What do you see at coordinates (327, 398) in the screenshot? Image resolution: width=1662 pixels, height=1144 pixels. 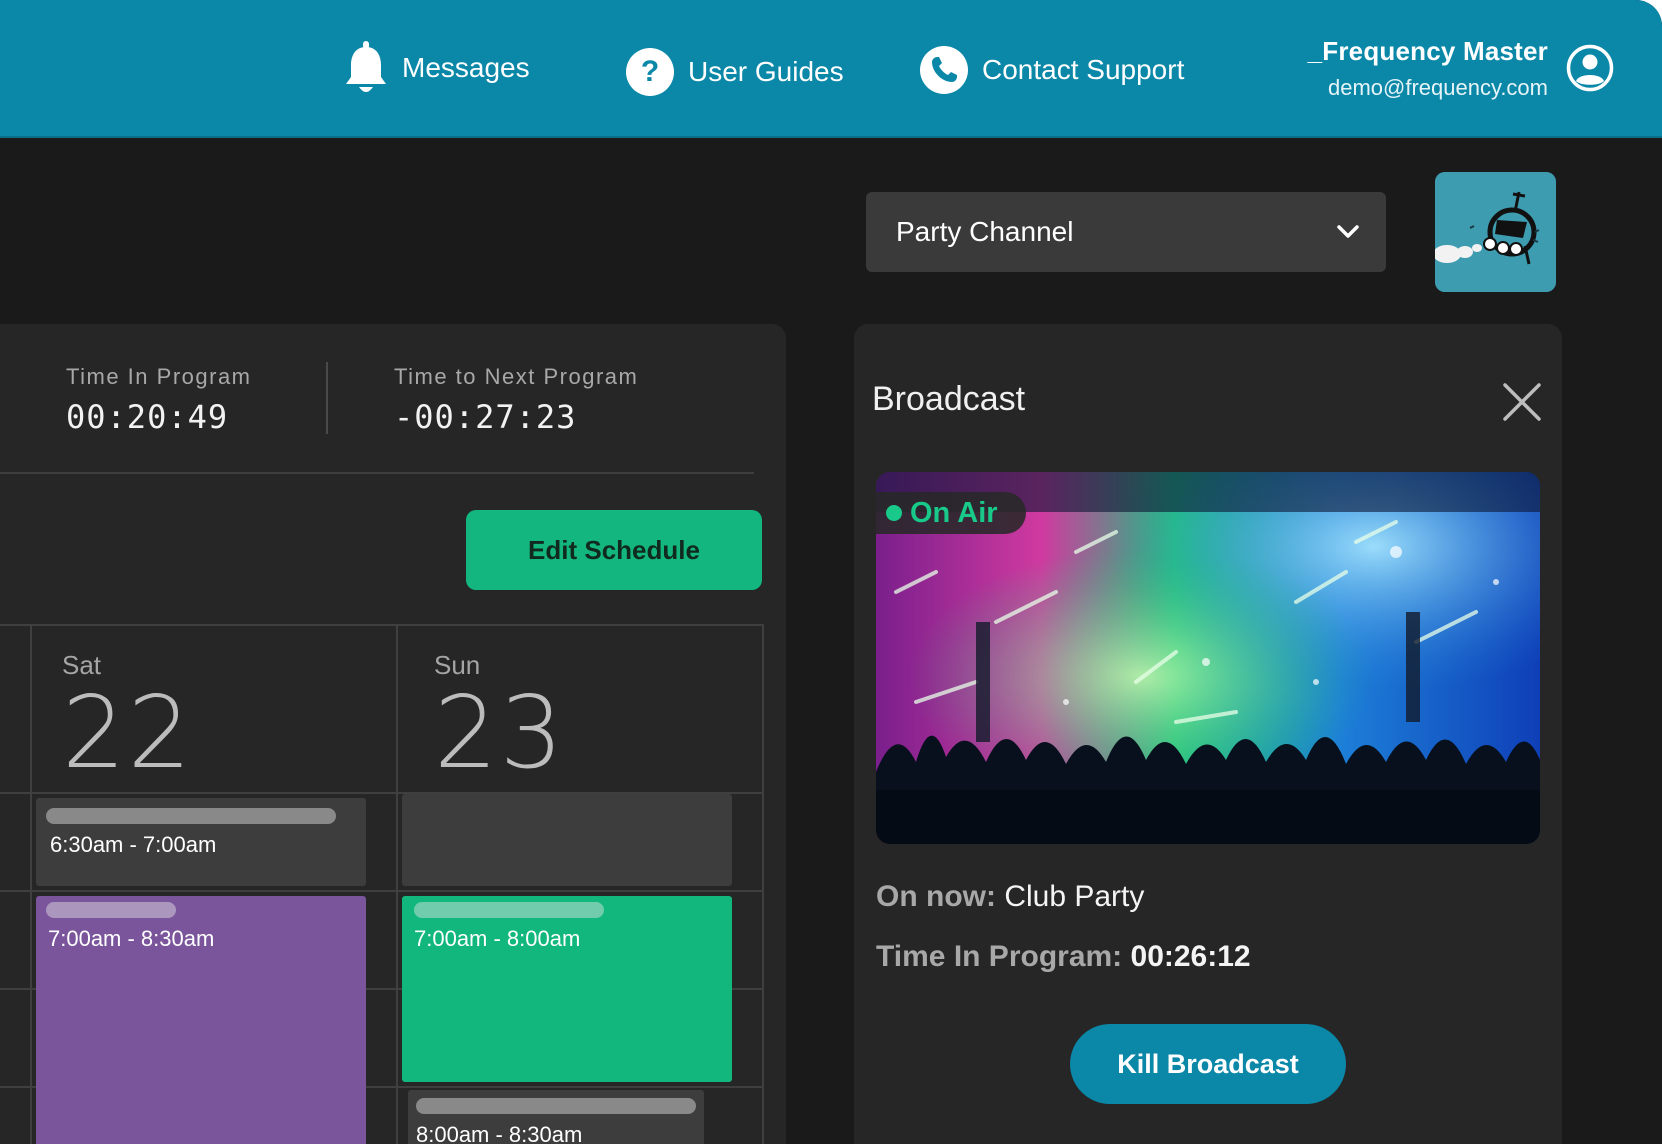 I see `timer-divider` at bounding box center [327, 398].